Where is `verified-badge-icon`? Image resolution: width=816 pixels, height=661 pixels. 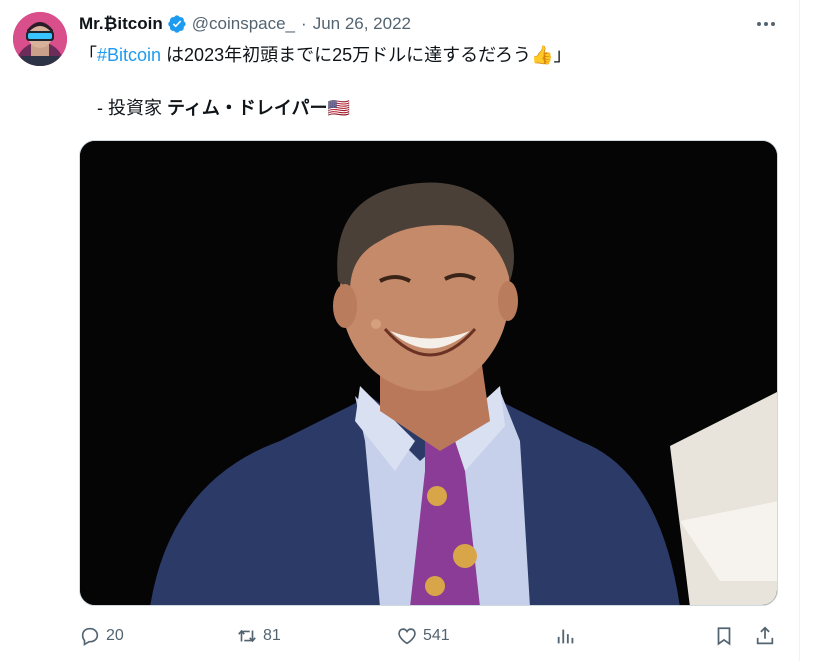 verified-badge-icon is located at coordinates (177, 24).